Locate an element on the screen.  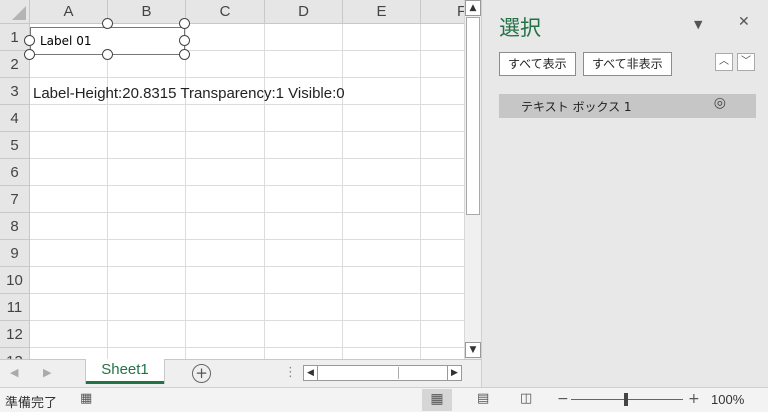
triangle-left-icon: ◀ is located at coordinates (310, 373).